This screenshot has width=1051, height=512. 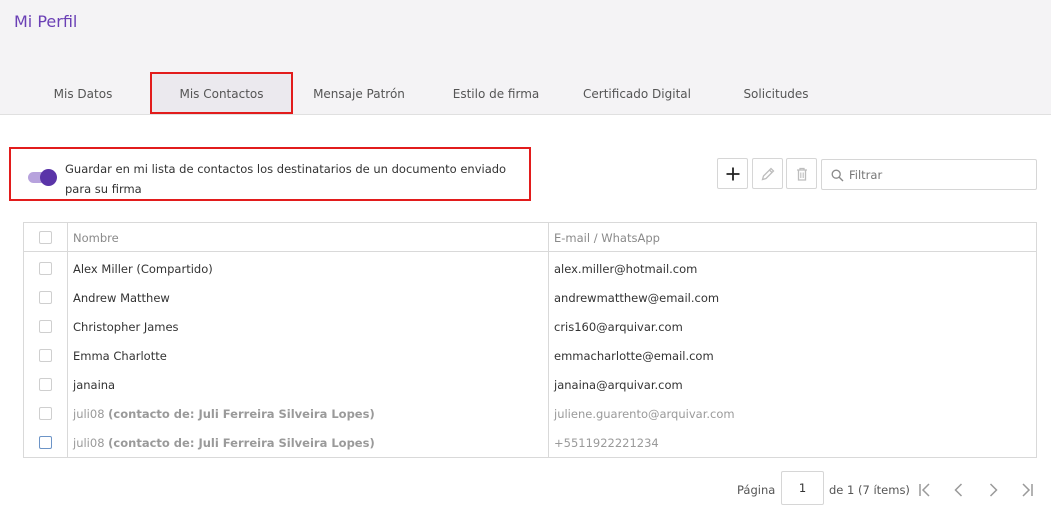 I want to click on contact-name: janaina, so click(x=94, y=385).